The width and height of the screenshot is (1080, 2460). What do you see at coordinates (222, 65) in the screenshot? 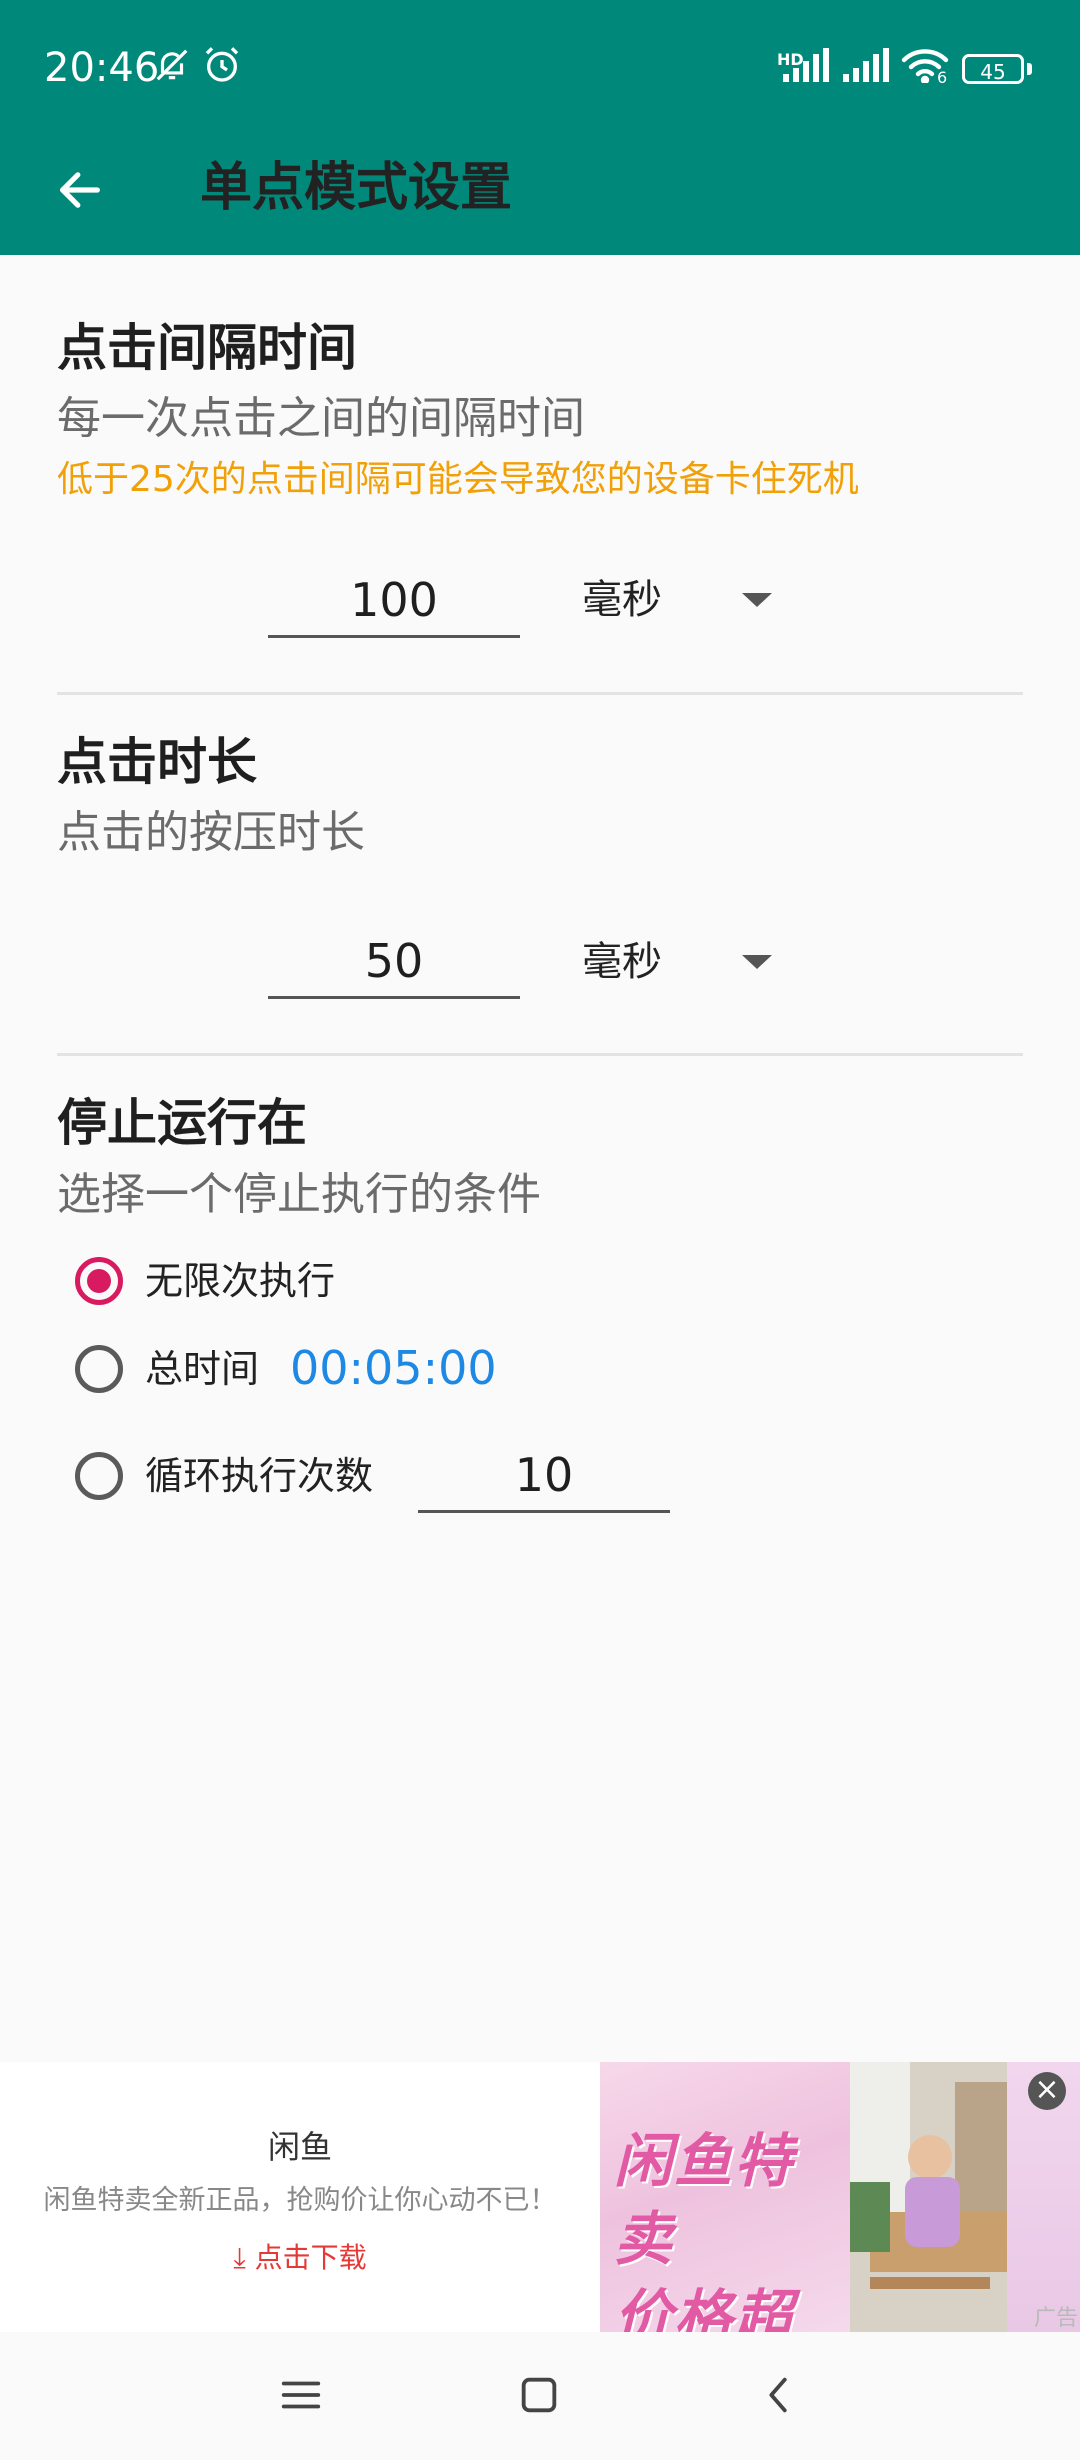
I see `alarm-icon` at bounding box center [222, 65].